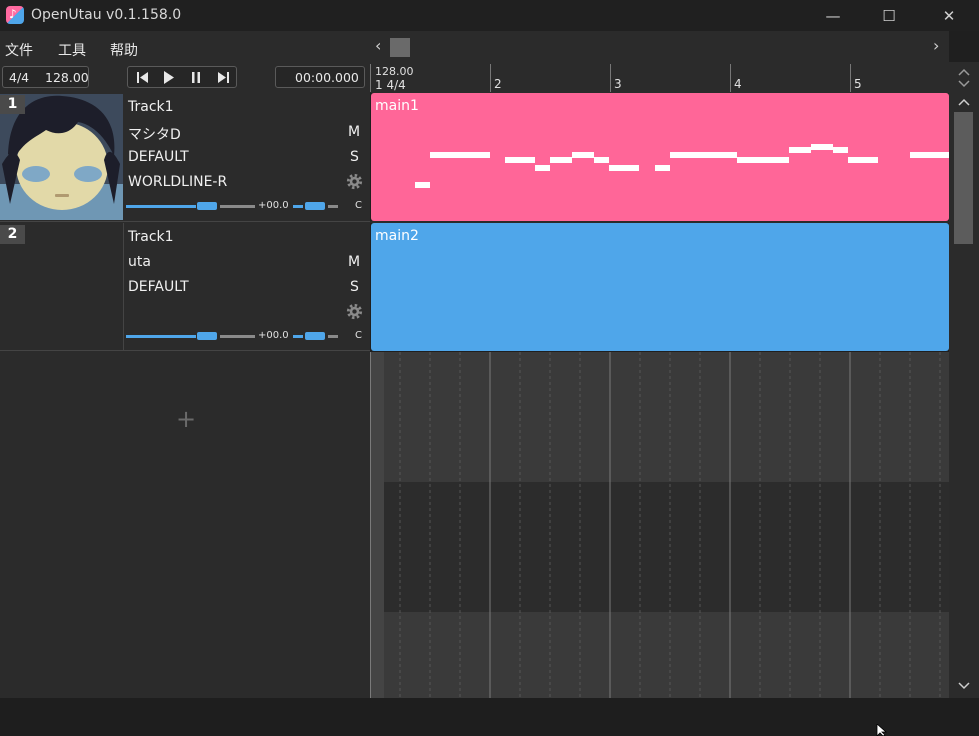  Describe the element at coordinates (397, 236) in the screenshot. I see `part-name: main2` at that location.